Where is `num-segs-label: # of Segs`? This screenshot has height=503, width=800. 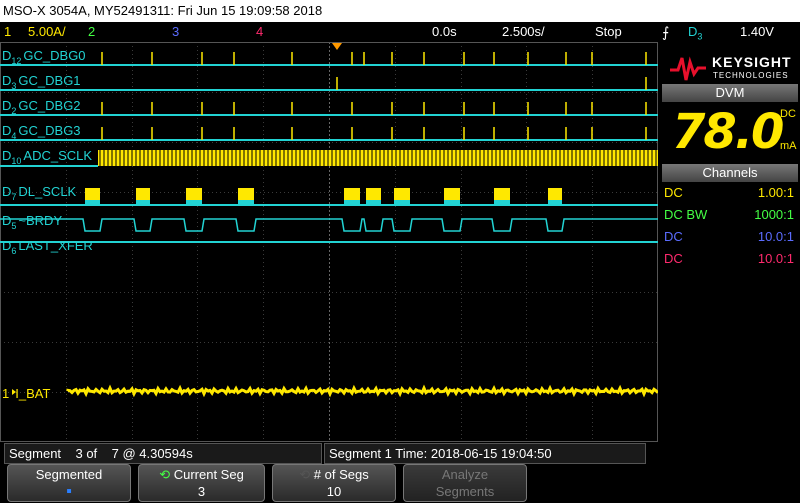 num-segs-label: # of Segs is located at coordinates (341, 474).